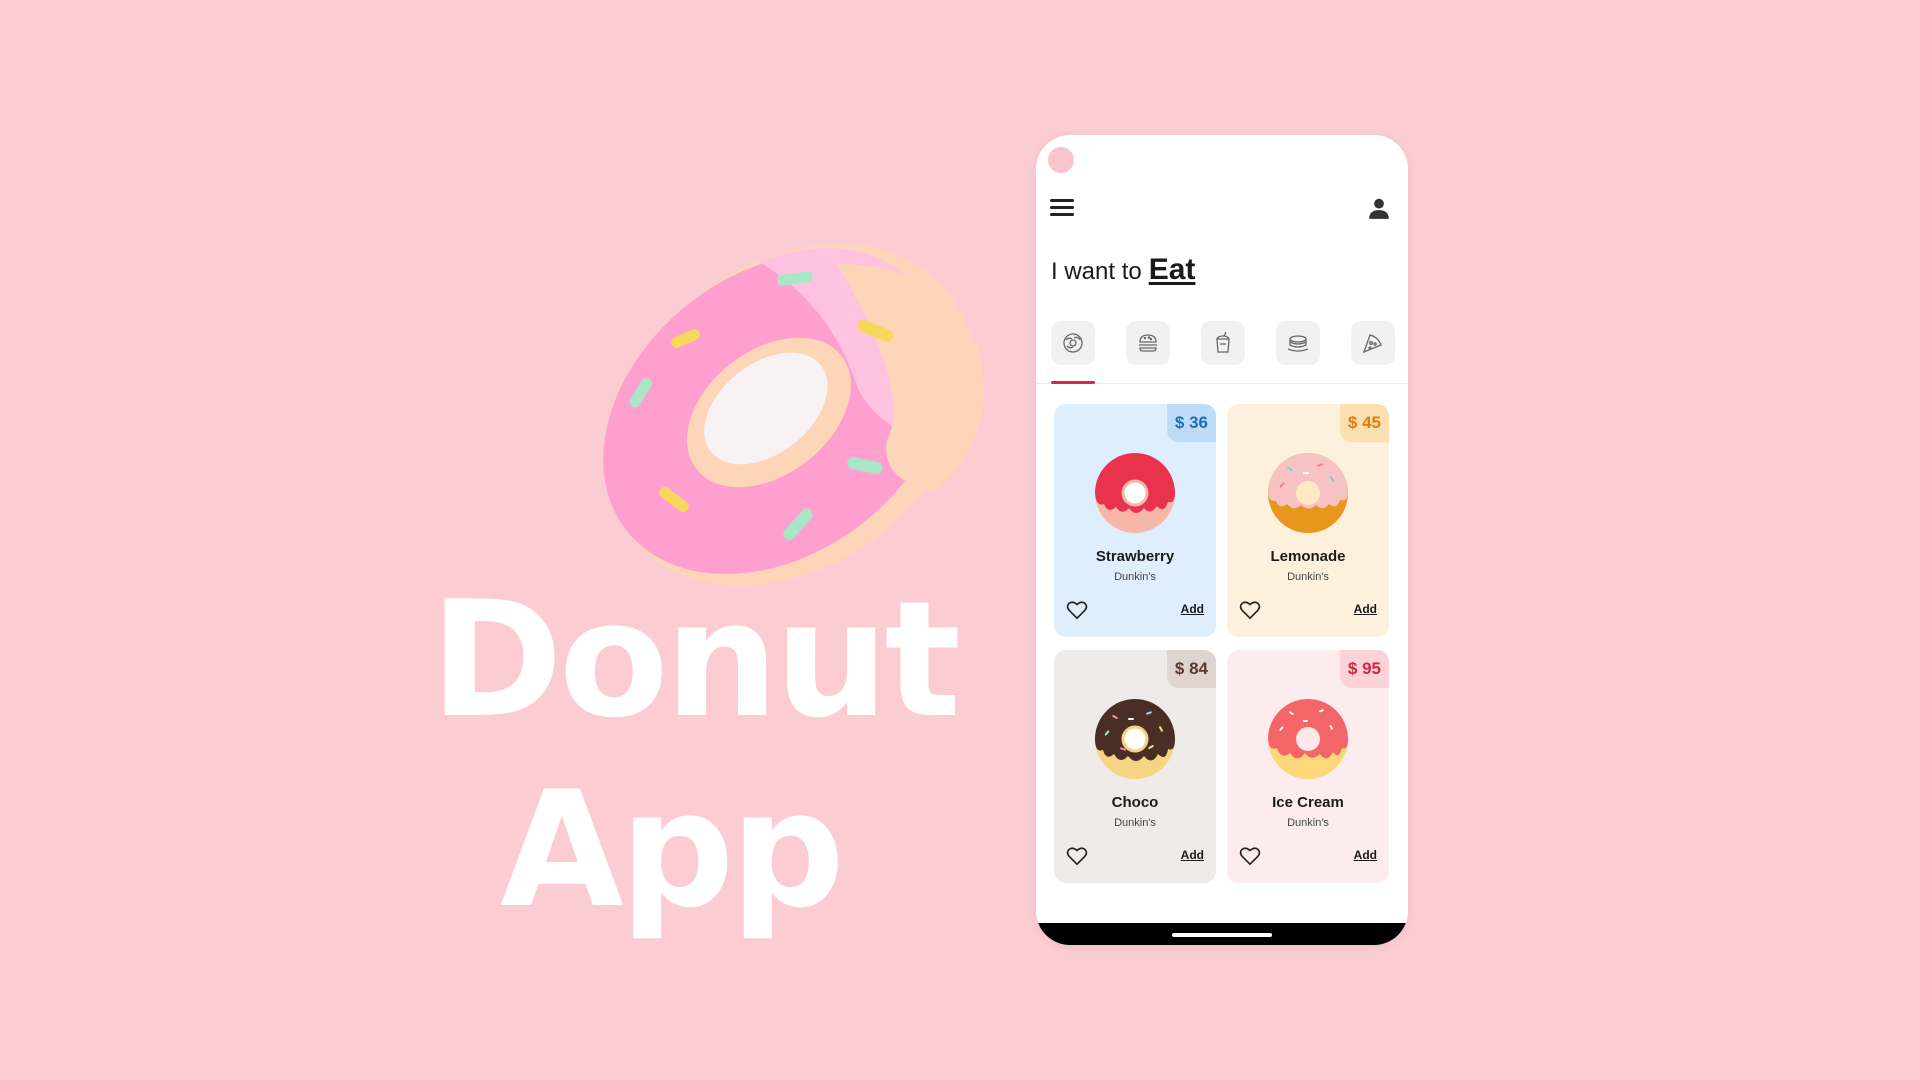  I want to click on tab-indicator, so click(1073, 382).